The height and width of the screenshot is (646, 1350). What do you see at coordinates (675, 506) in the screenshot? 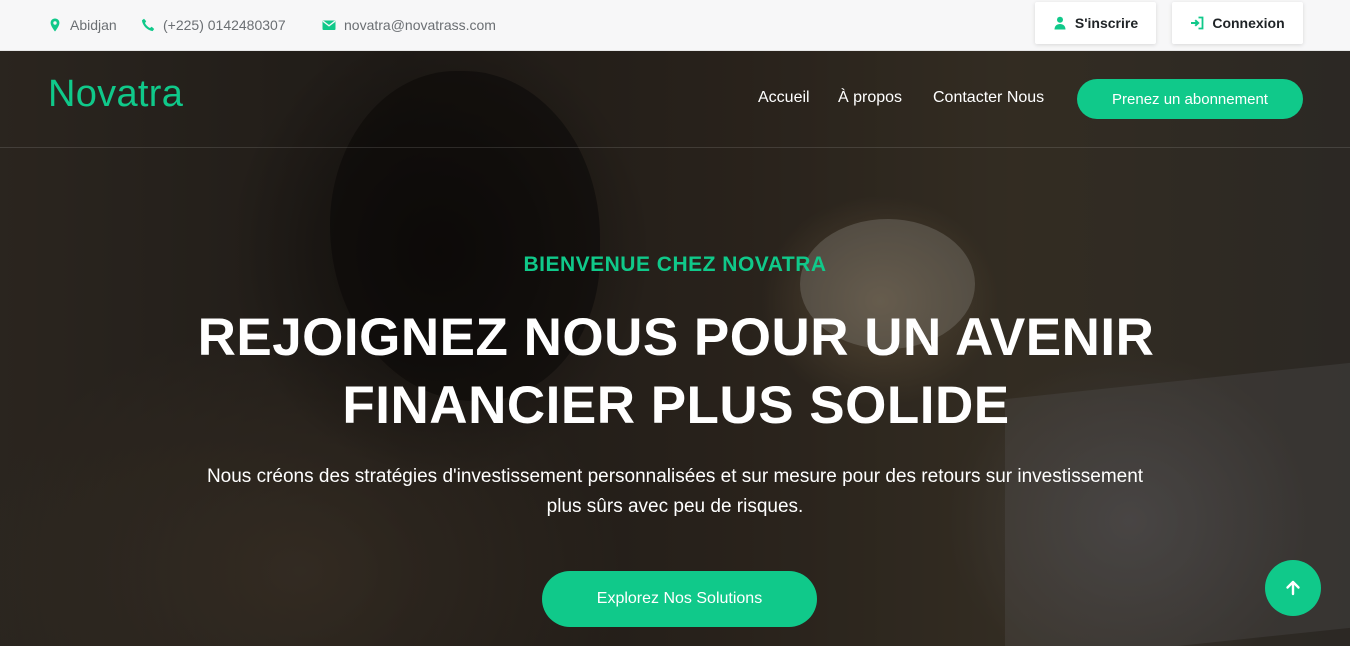
I see `hero-description-line-2: plus sûrs avec peu de risques.` at bounding box center [675, 506].